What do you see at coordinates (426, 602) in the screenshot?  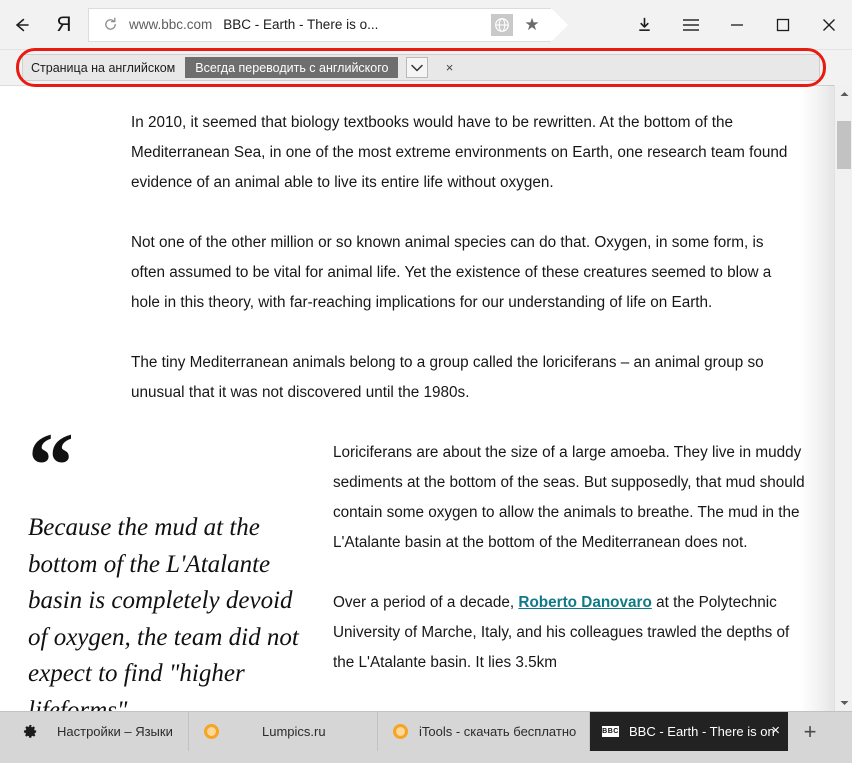 I see `paragraph-text-before: Over a period of a decade,` at bounding box center [426, 602].